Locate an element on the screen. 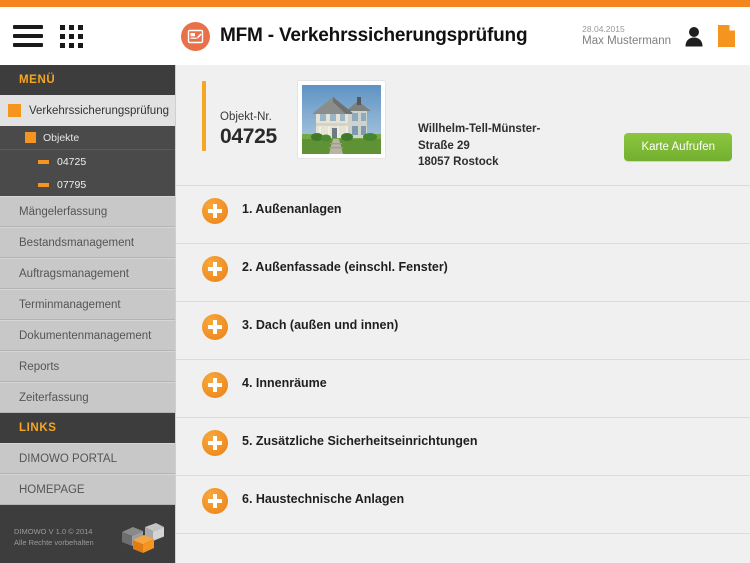  checklist-item-label: 5. Zusätzliche Sicherheitseinrichtungen is located at coordinates (360, 441).